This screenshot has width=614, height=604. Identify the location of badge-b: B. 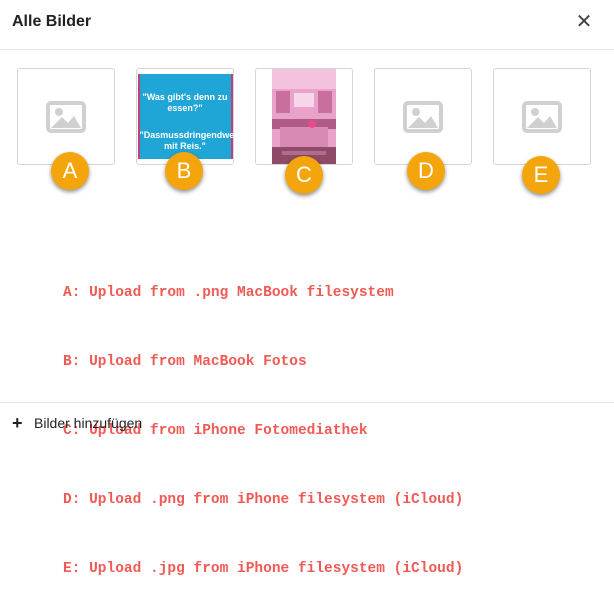
(184, 171).